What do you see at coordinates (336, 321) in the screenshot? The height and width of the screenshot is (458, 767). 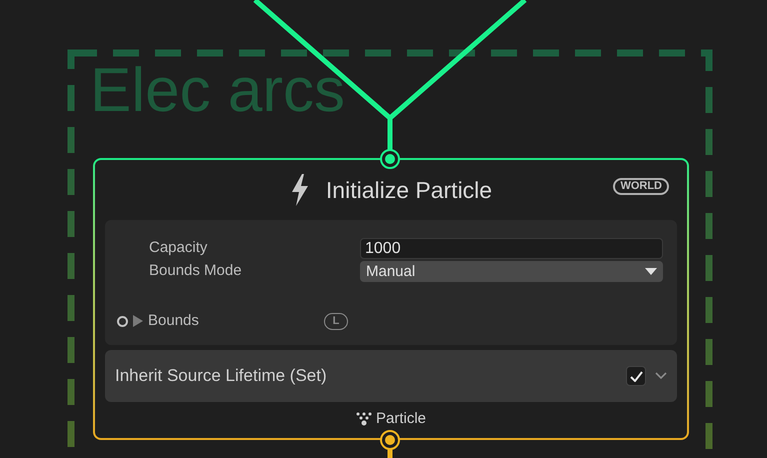 I see `local-space-badge: L` at bounding box center [336, 321].